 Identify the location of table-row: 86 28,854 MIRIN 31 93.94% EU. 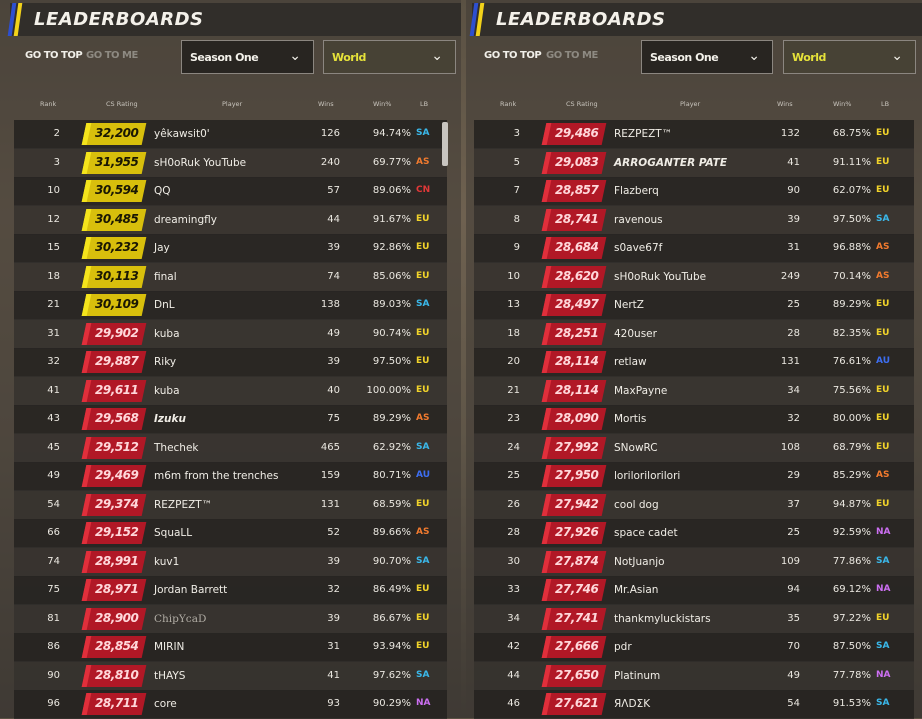
(230, 647).